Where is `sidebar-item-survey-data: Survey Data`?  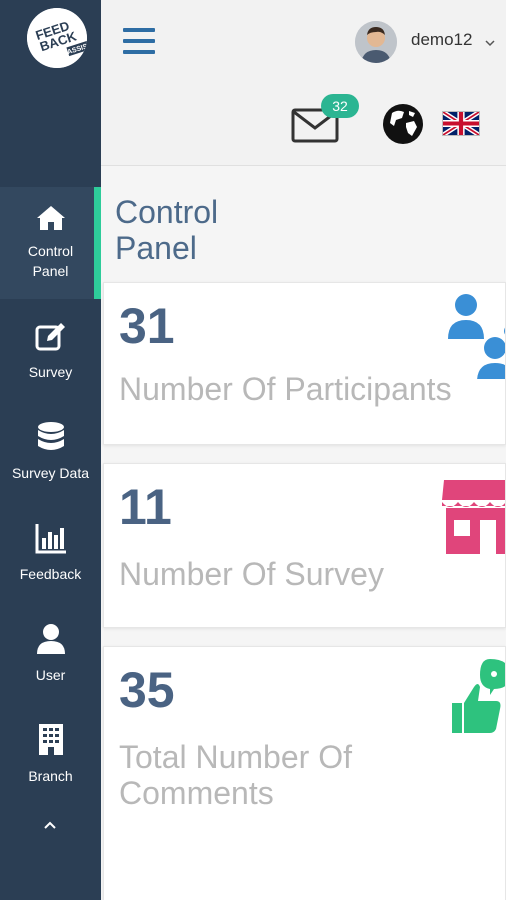
sidebar-item-survey-data: Survey Data is located at coordinates (50, 467).